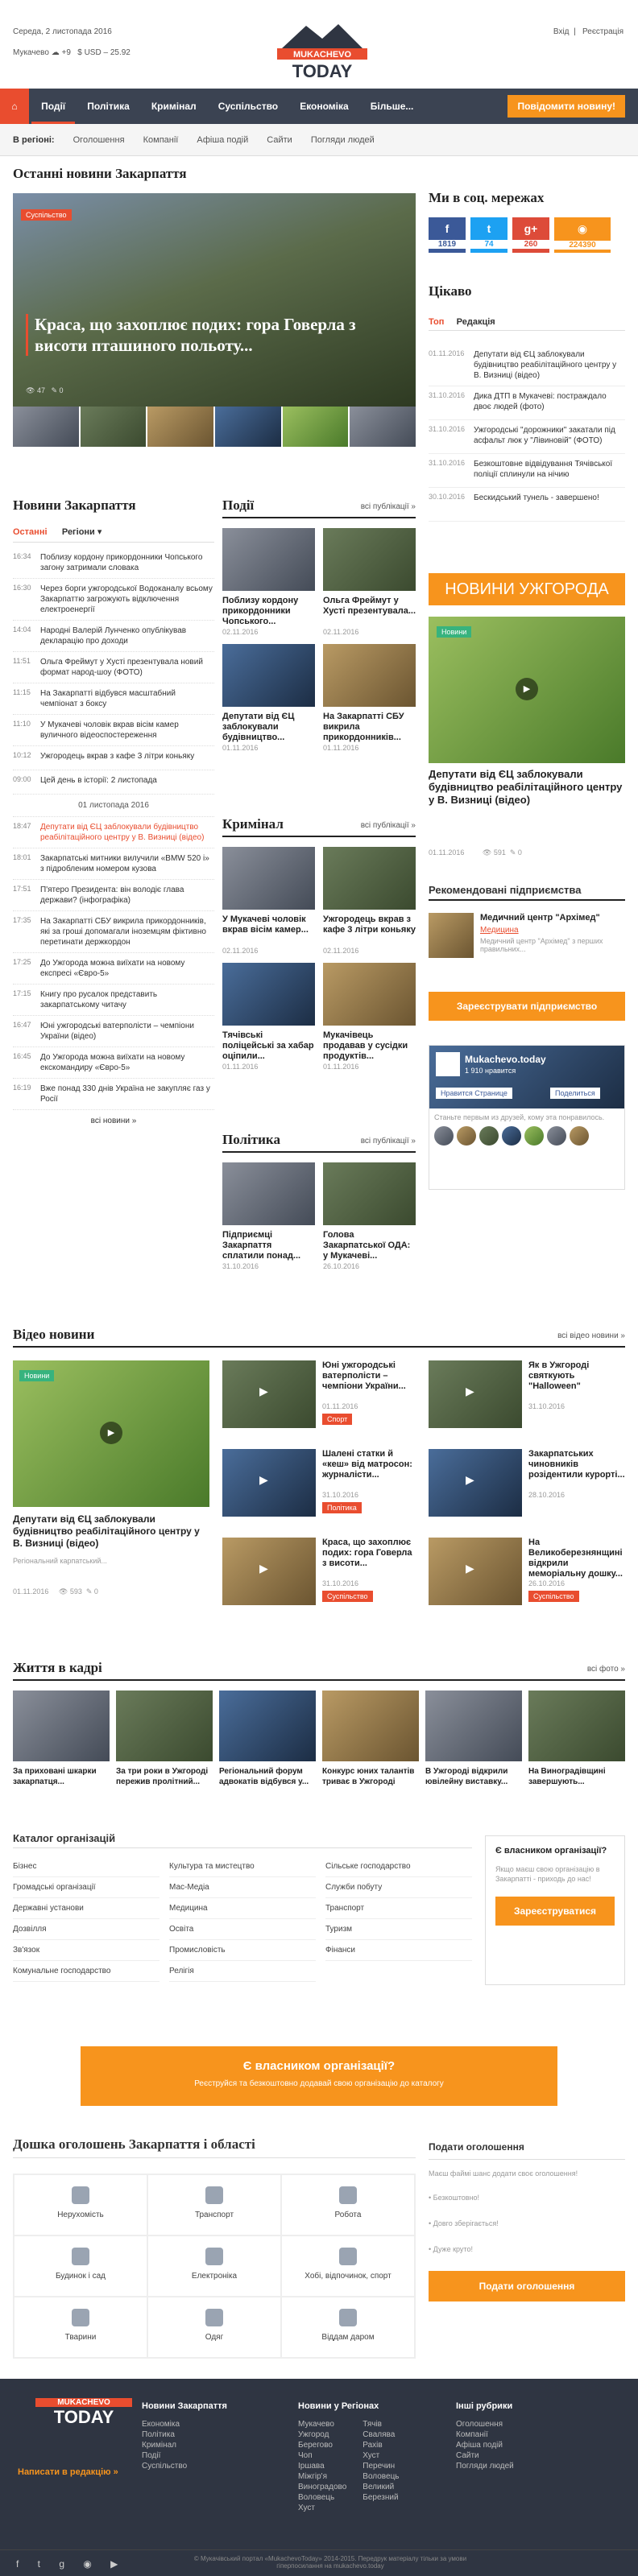 The image size is (638, 2576). What do you see at coordinates (242, 1930) in the screenshot?
I see `catalog-item: Освіта` at bounding box center [242, 1930].